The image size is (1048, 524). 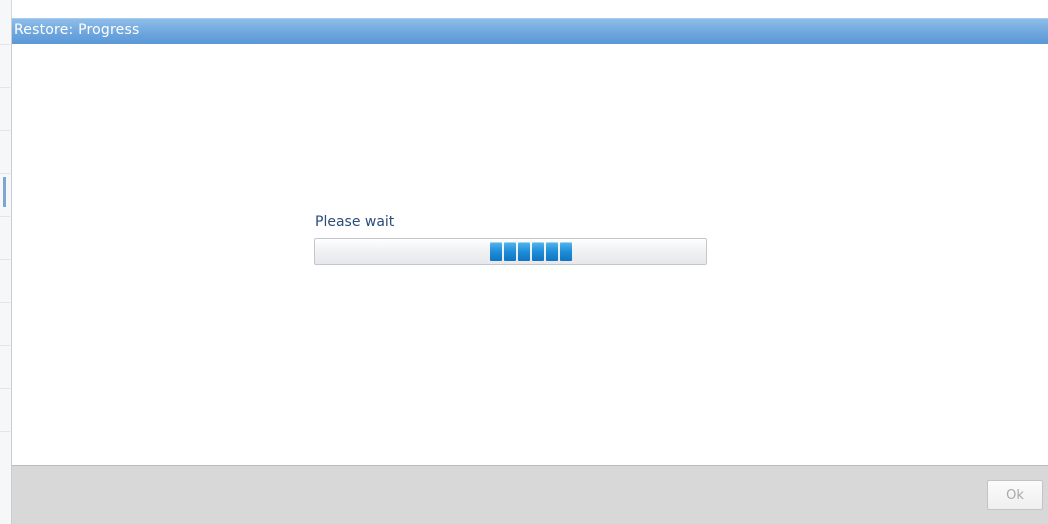 What do you see at coordinates (355, 222) in the screenshot?
I see `status-label: Please wait` at bounding box center [355, 222].